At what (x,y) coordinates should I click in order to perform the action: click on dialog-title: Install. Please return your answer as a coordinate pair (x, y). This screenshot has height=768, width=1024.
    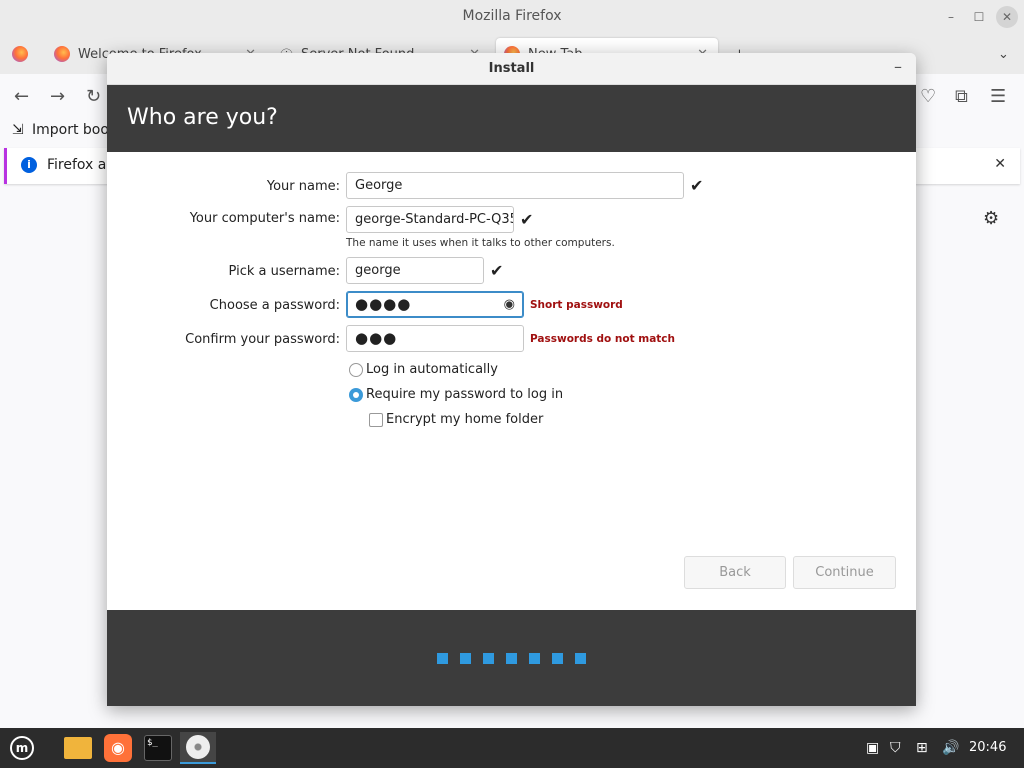
    Looking at the image, I should click on (511, 68).